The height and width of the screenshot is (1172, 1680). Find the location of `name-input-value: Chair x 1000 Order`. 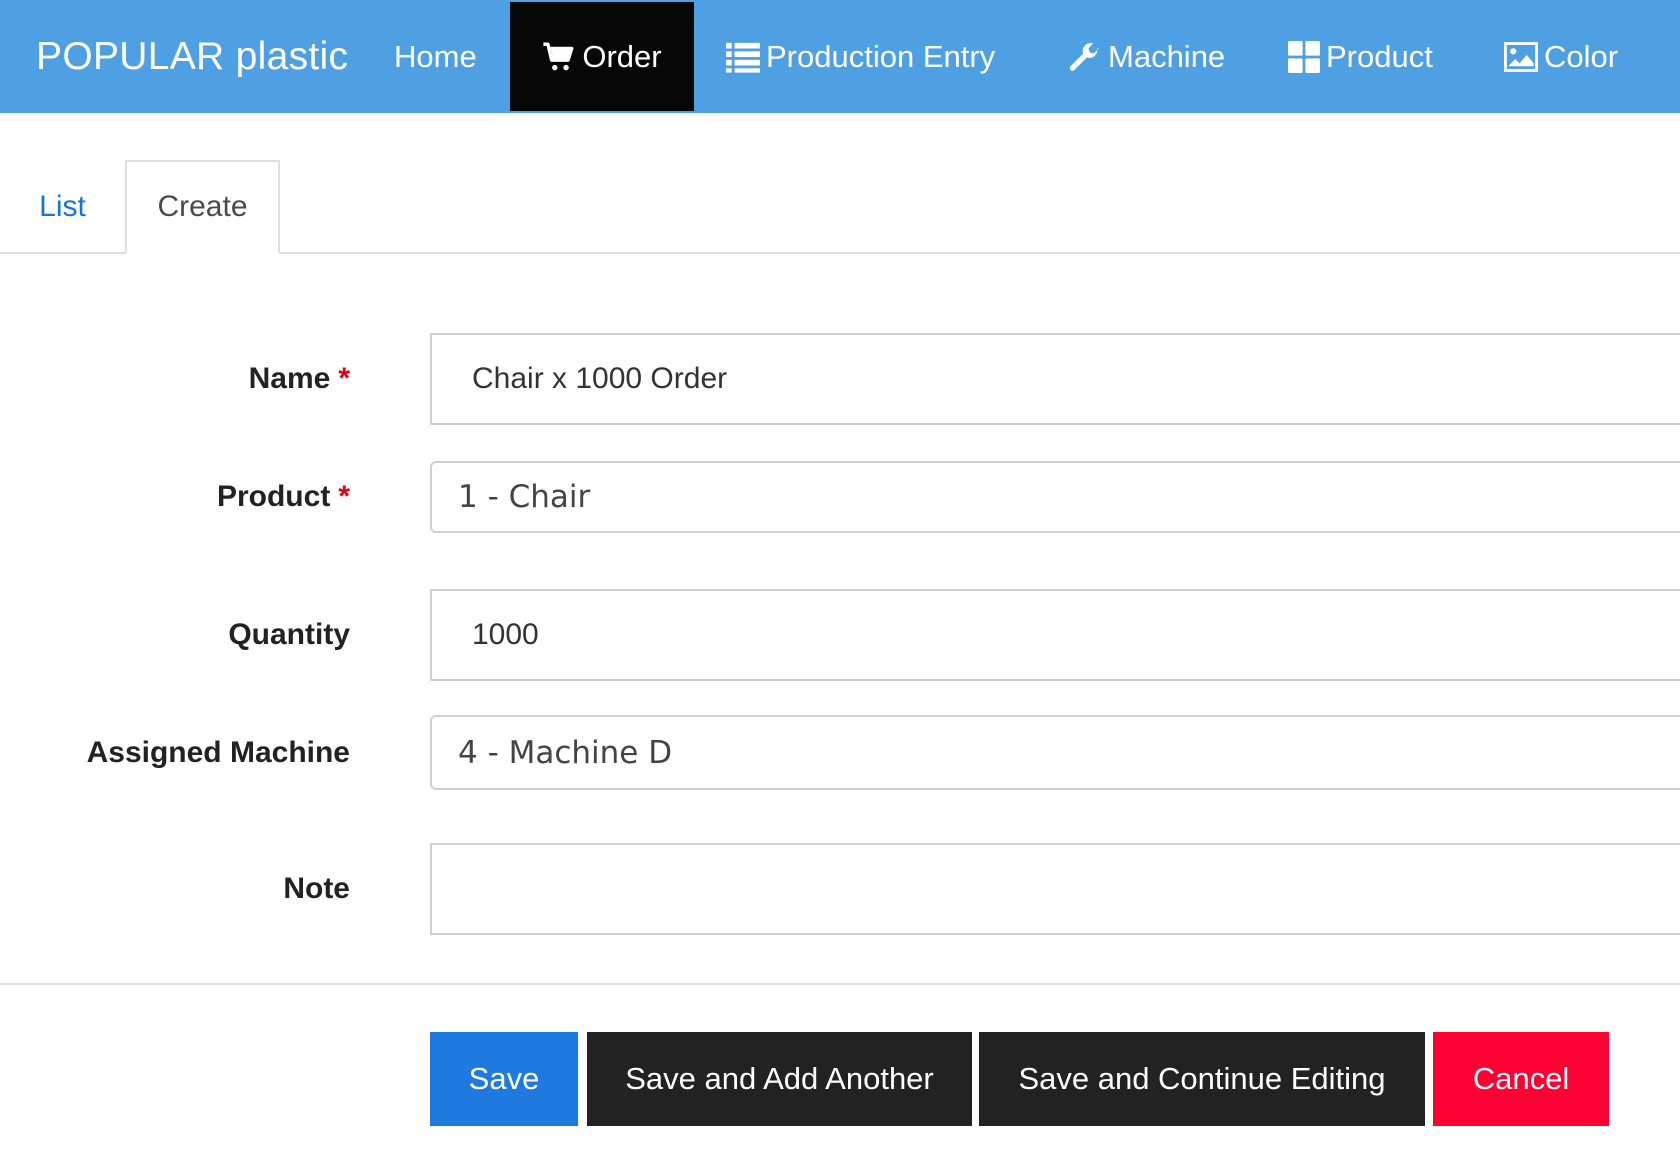

name-input-value: Chair x 1000 Order is located at coordinates (600, 378).